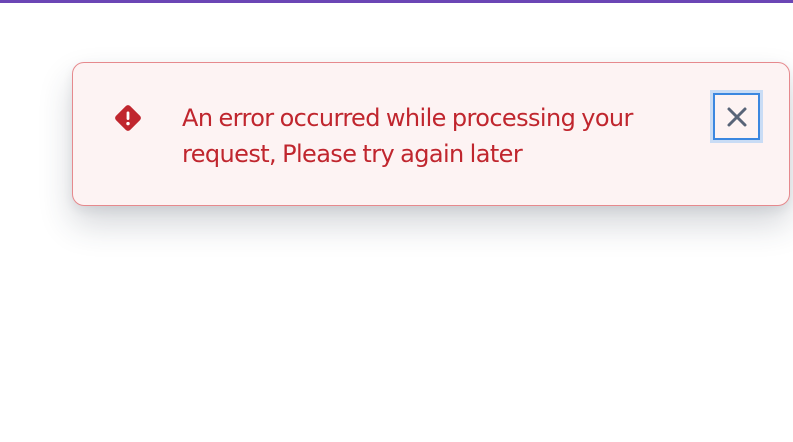 This screenshot has height=442, width=793. I want to click on close-icon, so click(737, 117).